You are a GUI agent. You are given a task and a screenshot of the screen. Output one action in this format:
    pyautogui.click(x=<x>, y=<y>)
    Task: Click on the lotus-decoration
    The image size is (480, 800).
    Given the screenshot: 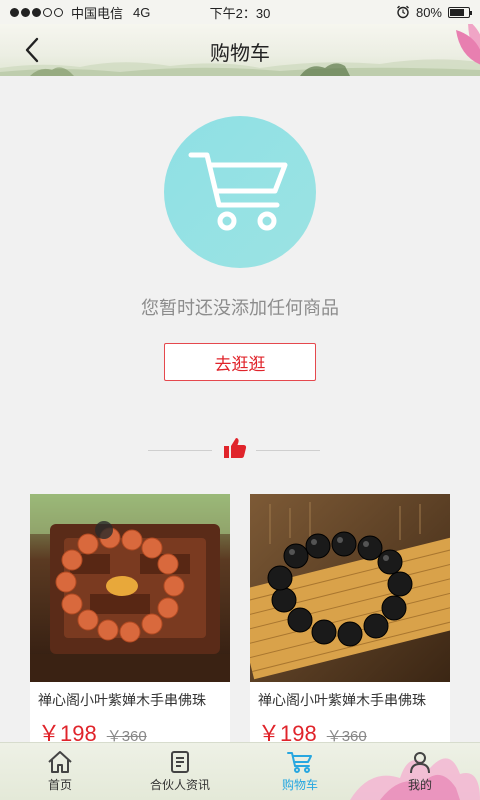 What is the action you would take?
    pyautogui.click(x=468, y=44)
    